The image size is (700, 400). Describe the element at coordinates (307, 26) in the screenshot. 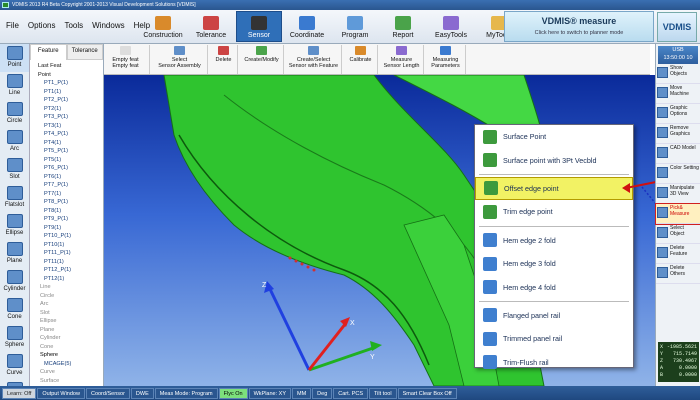

I see `tab-coordinate: Coordinate` at that location.